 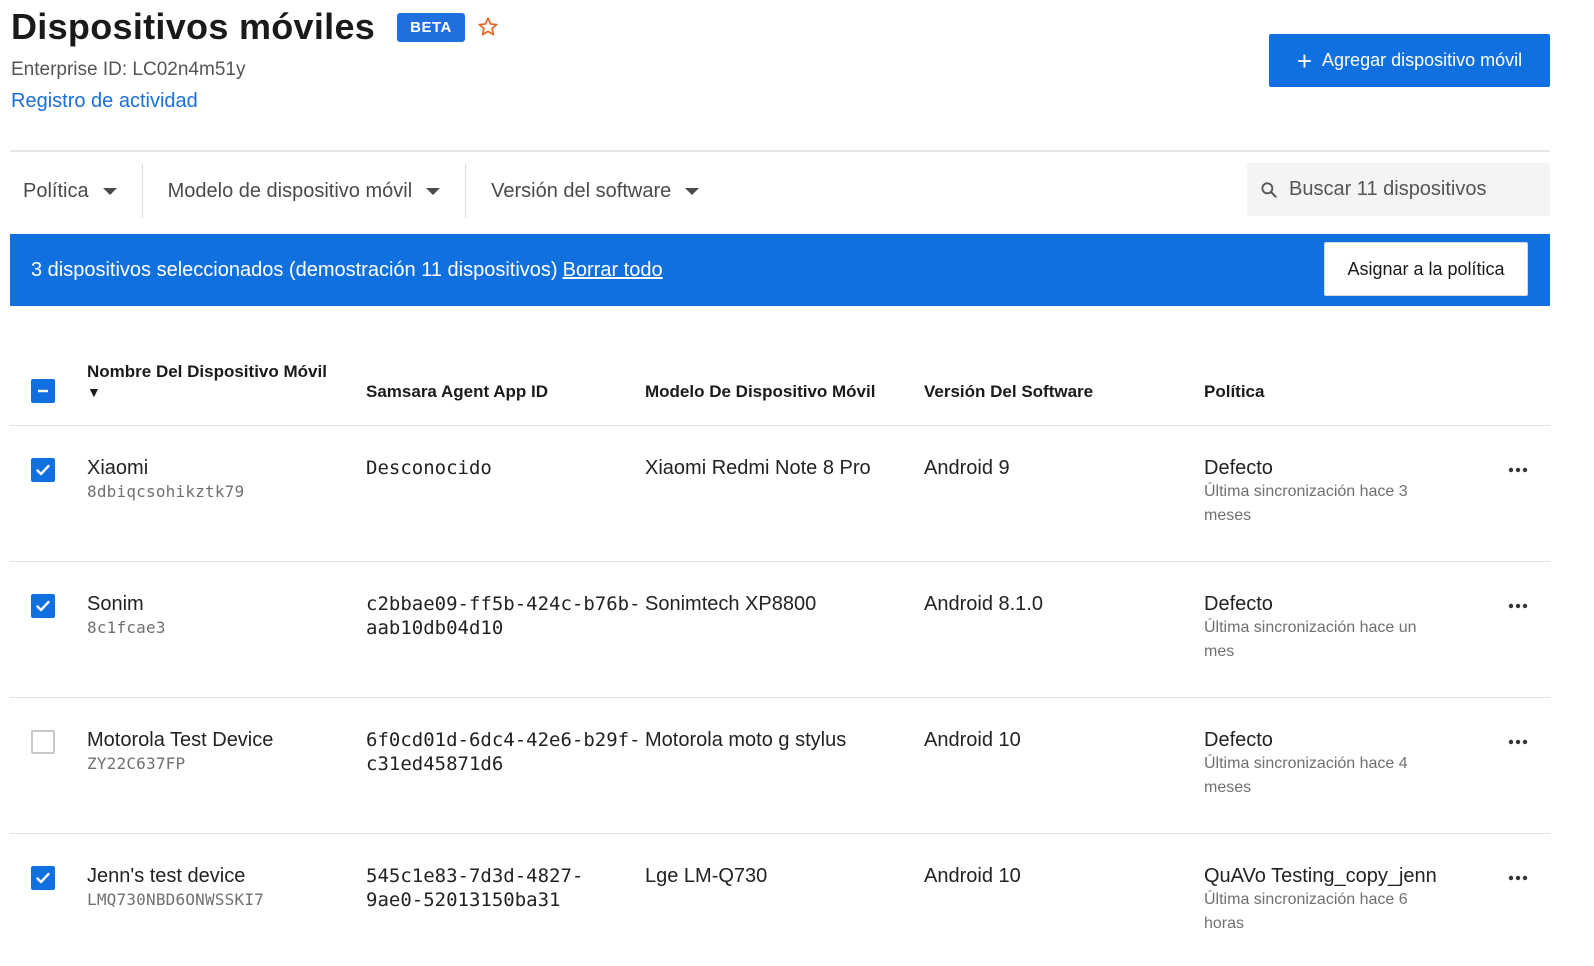 What do you see at coordinates (488, 27) in the screenshot?
I see `star-icon` at bounding box center [488, 27].